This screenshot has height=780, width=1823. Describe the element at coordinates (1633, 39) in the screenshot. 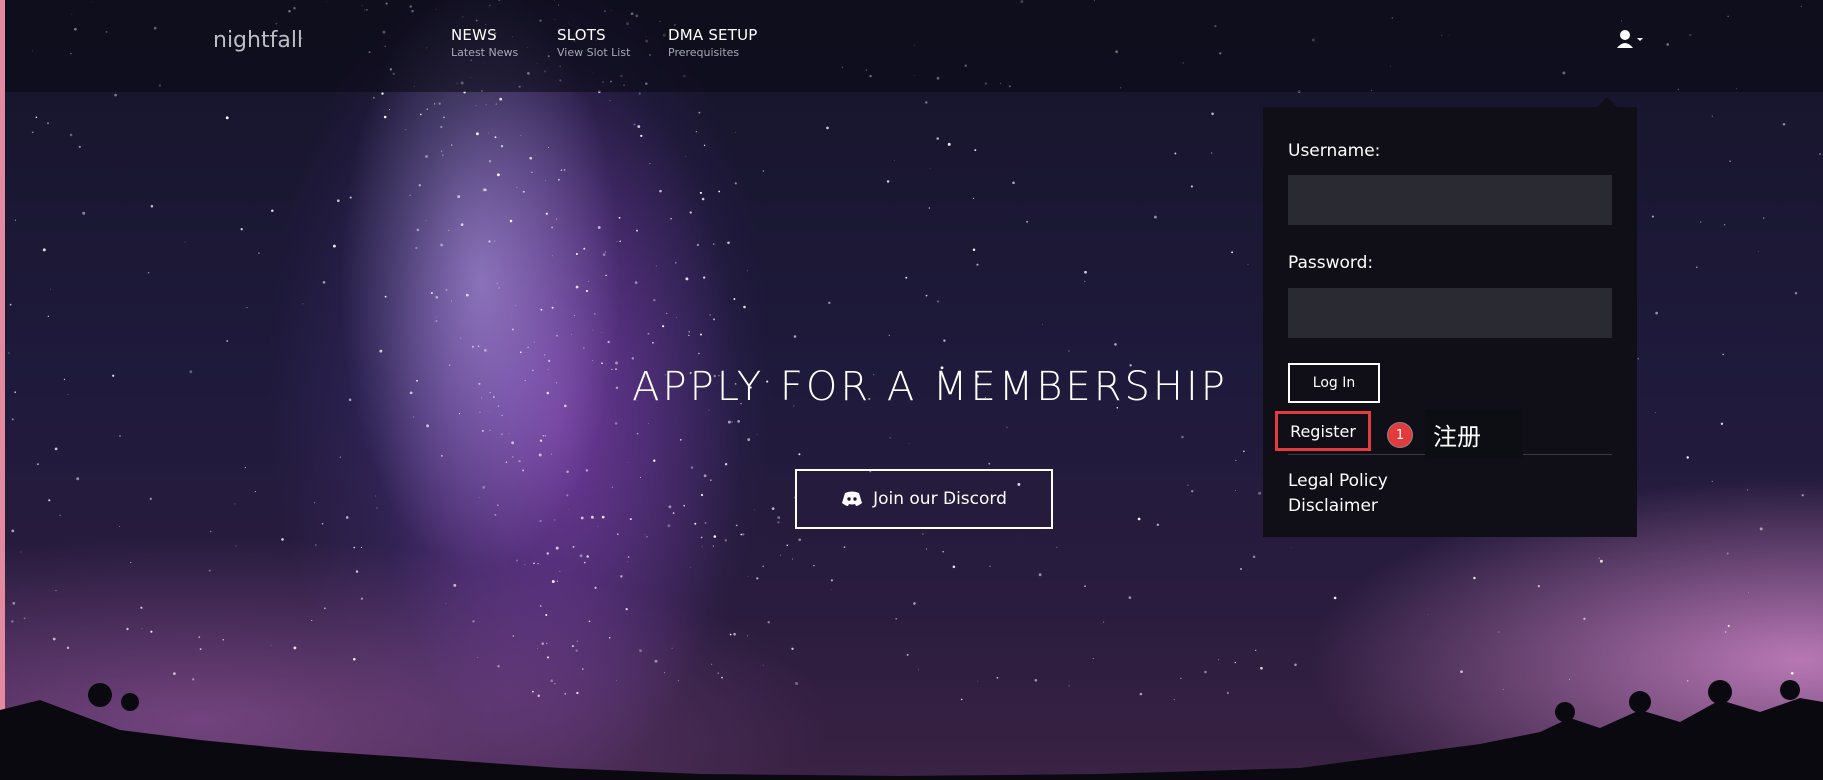

I see `user-menu-toggle` at that location.